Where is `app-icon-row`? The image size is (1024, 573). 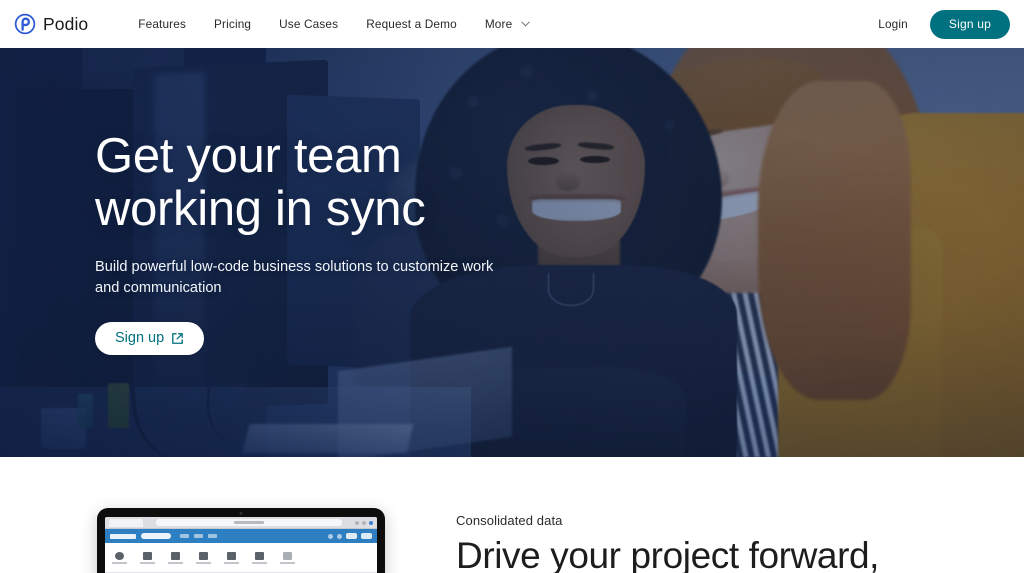
app-icon-row is located at coordinates (241, 558).